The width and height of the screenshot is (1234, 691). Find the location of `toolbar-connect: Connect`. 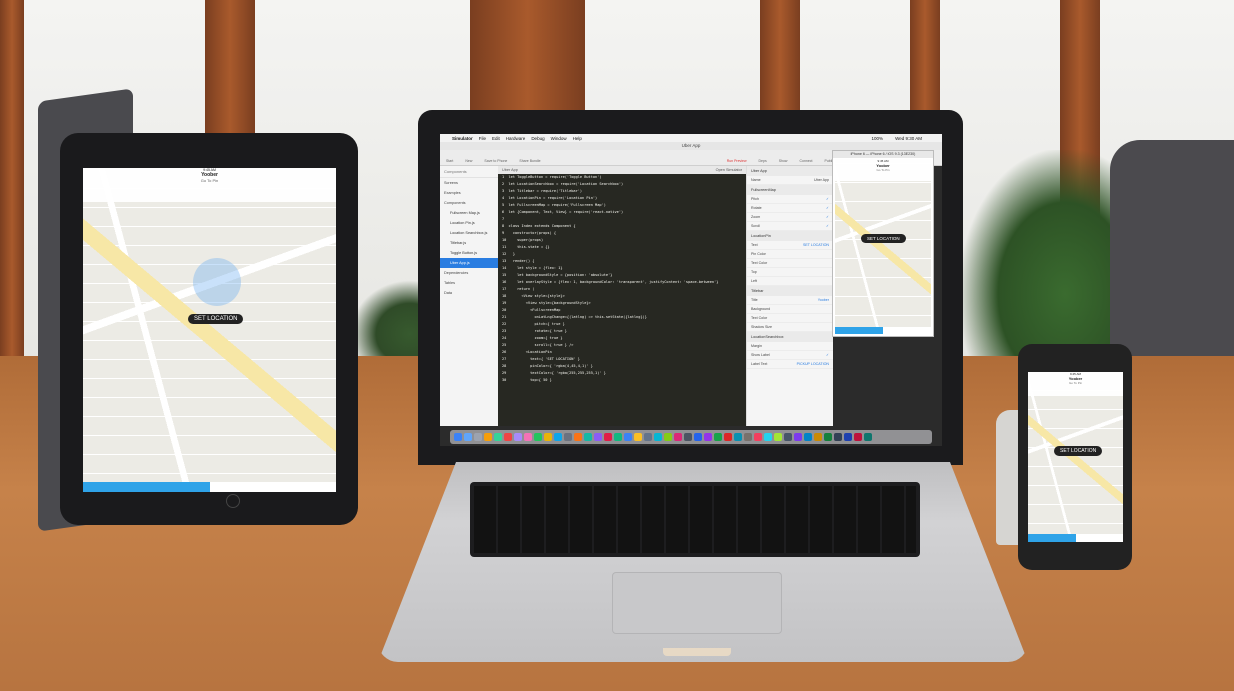

toolbar-connect: Connect is located at coordinates (805, 161).